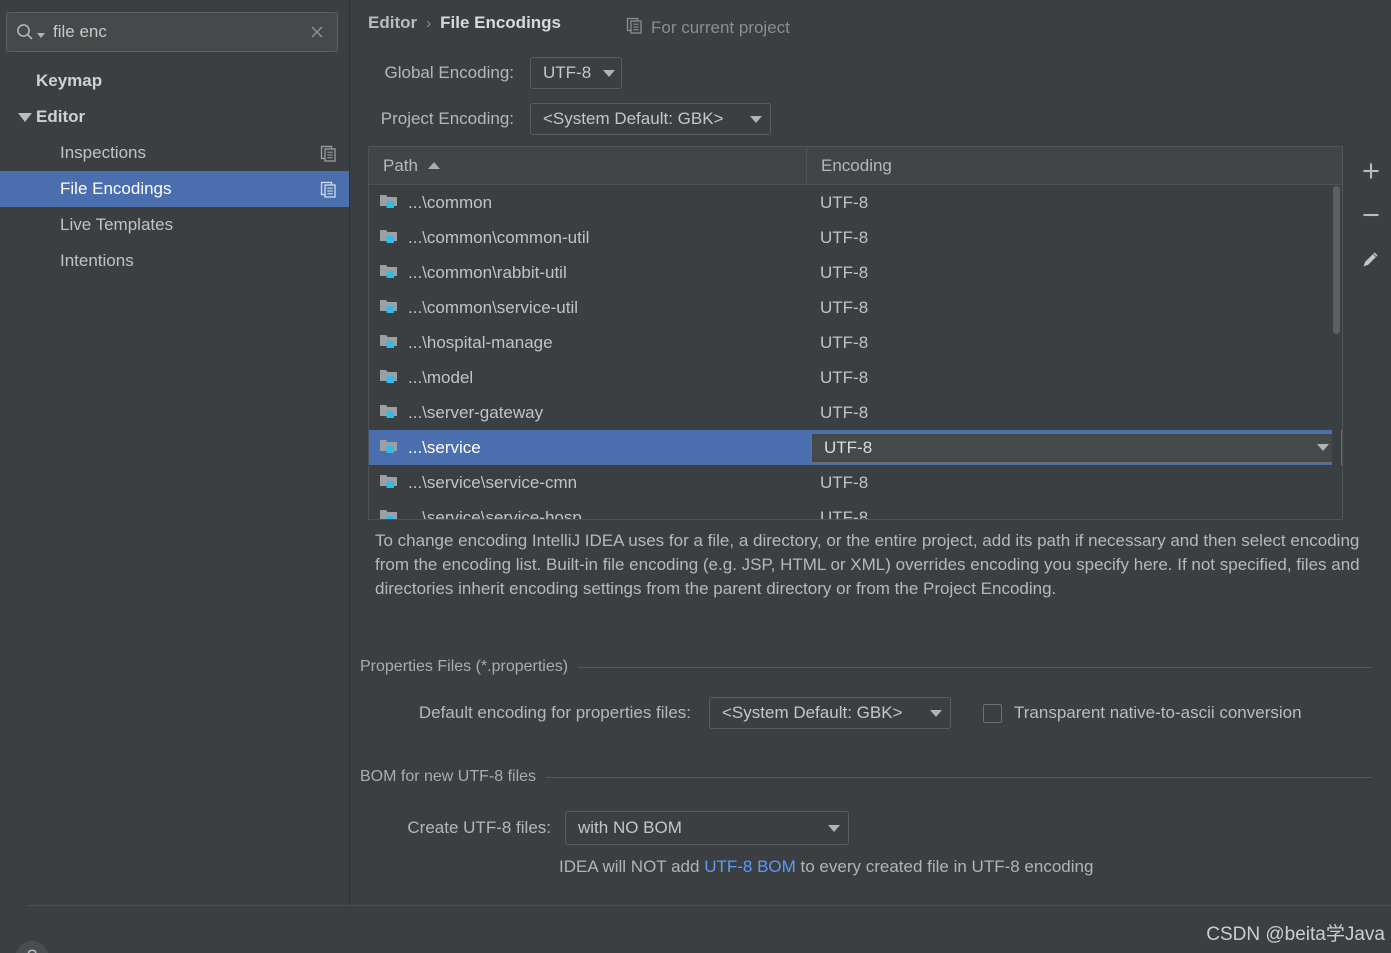  I want to click on table-row: ...\common\rabbit-util UTF-8, so click(855, 272).